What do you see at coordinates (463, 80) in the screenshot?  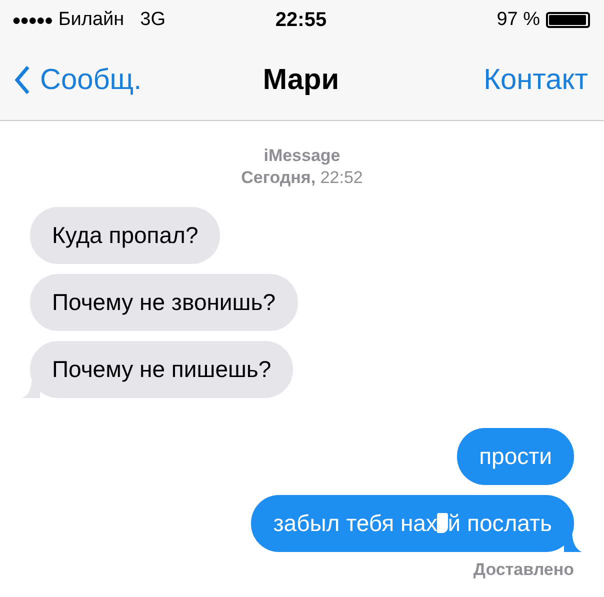 I see `contact-button: Контакт` at bounding box center [463, 80].